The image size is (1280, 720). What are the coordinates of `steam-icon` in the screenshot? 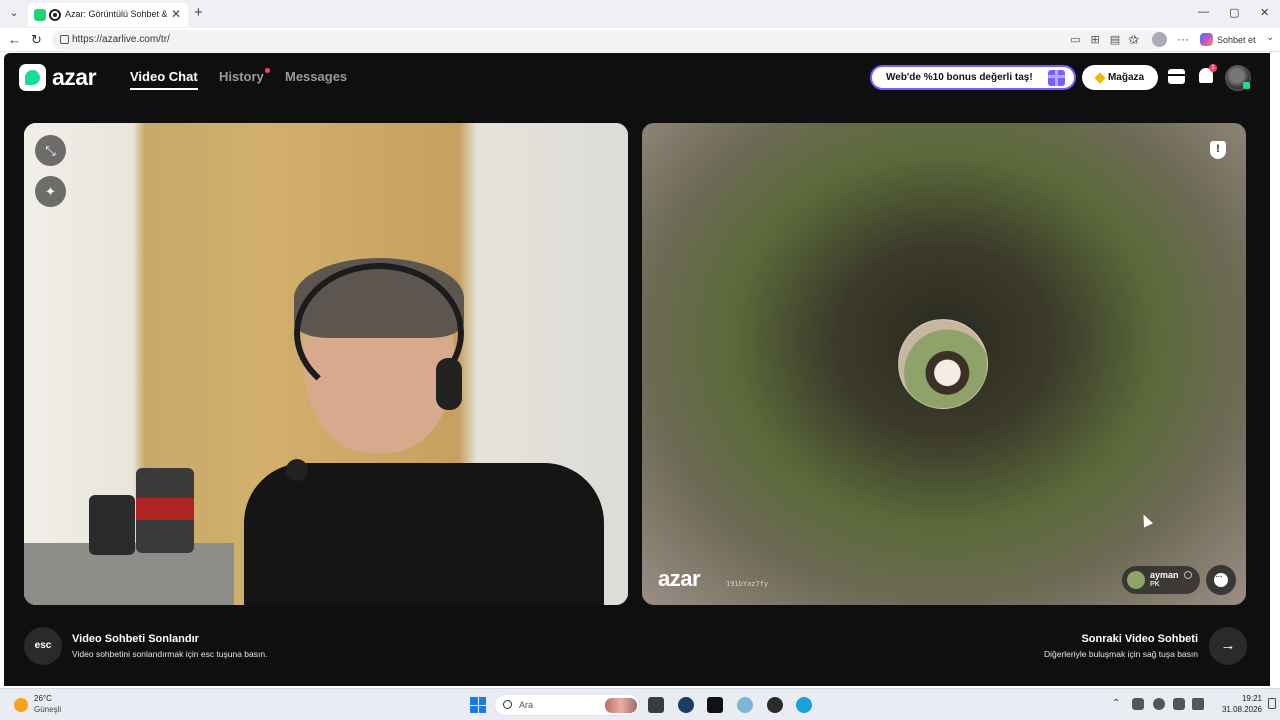 It's located at (686, 705).